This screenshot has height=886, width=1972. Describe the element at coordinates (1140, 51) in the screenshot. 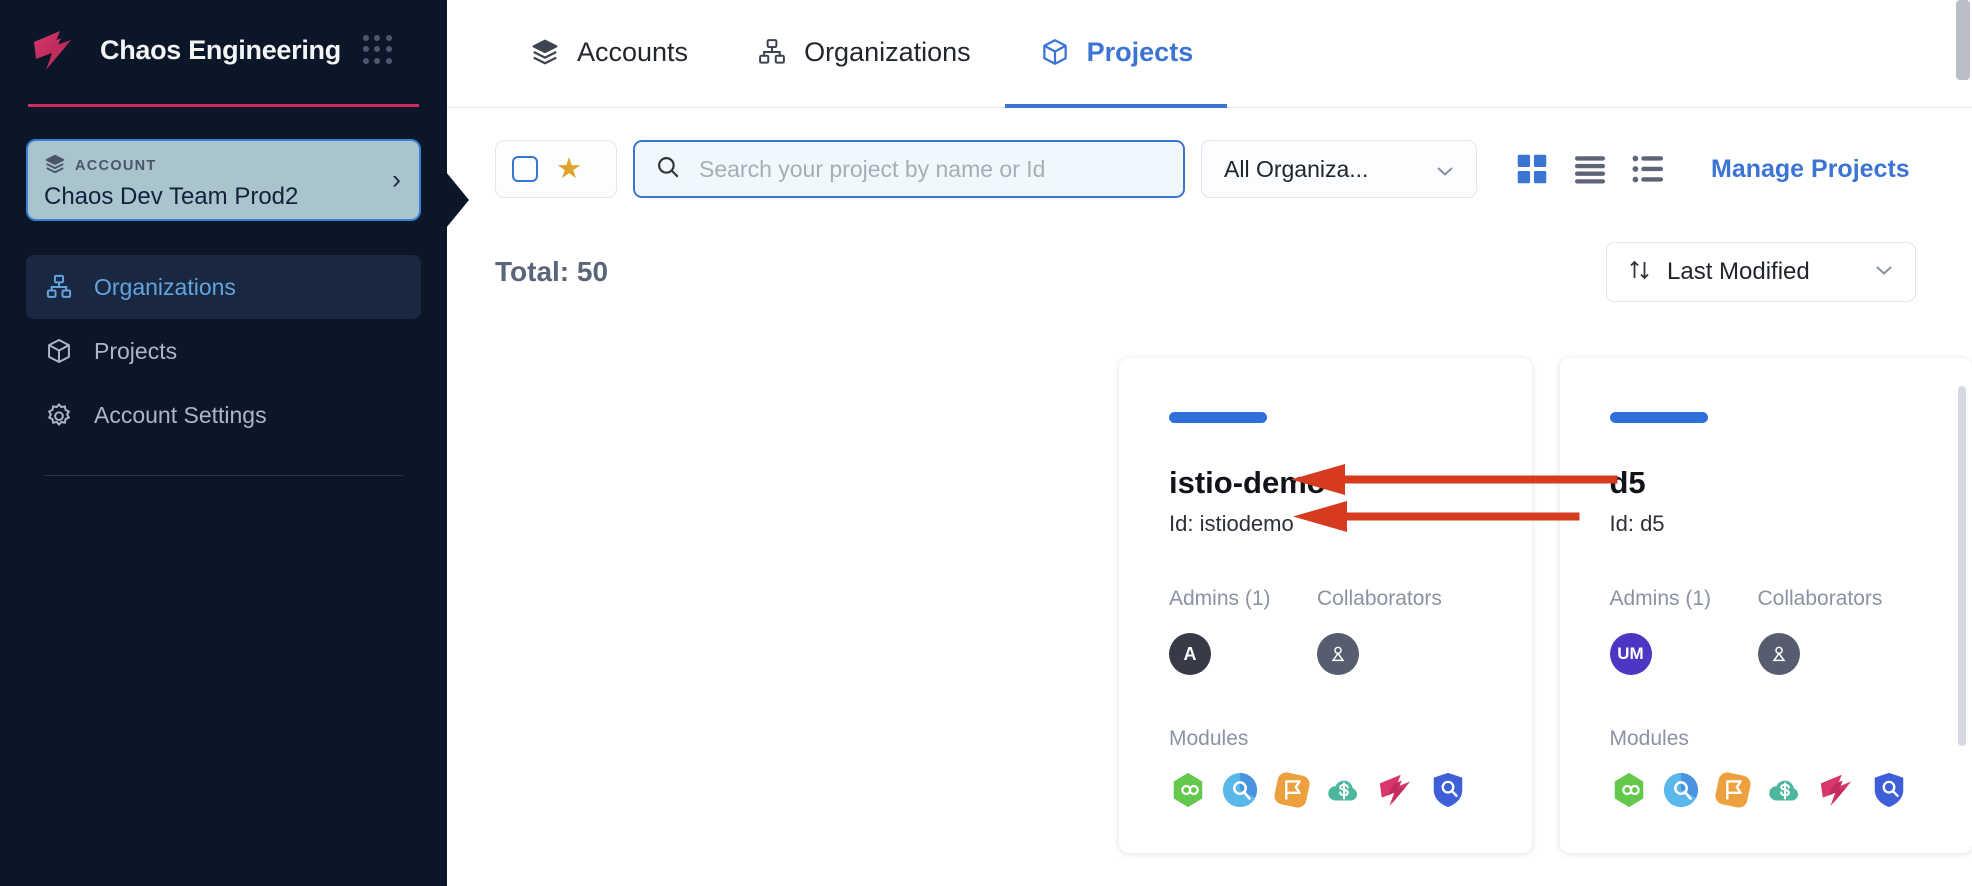

I see `tab-label: Projects` at that location.